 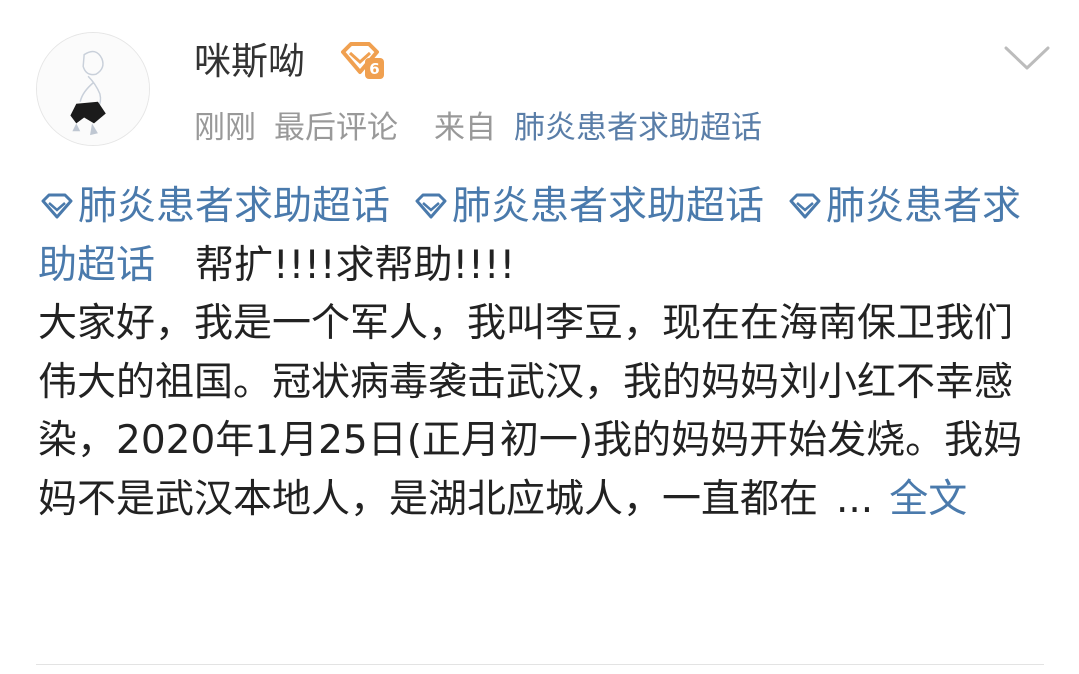 What do you see at coordinates (928, 499) in the screenshot?
I see `full-text-link: 全文` at bounding box center [928, 499].